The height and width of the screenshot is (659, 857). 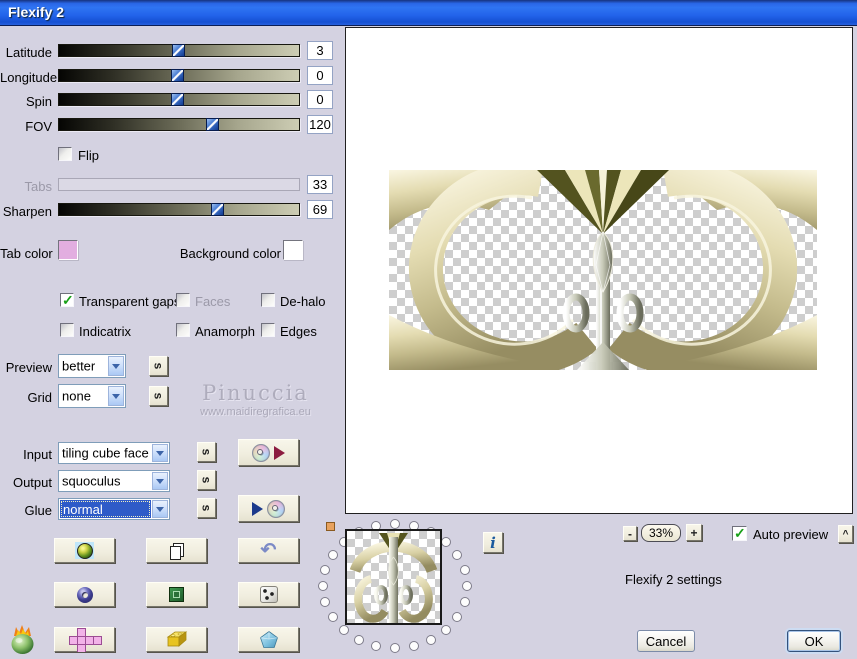 I want to click on flip-checkbox, so click(x=65, y=154).